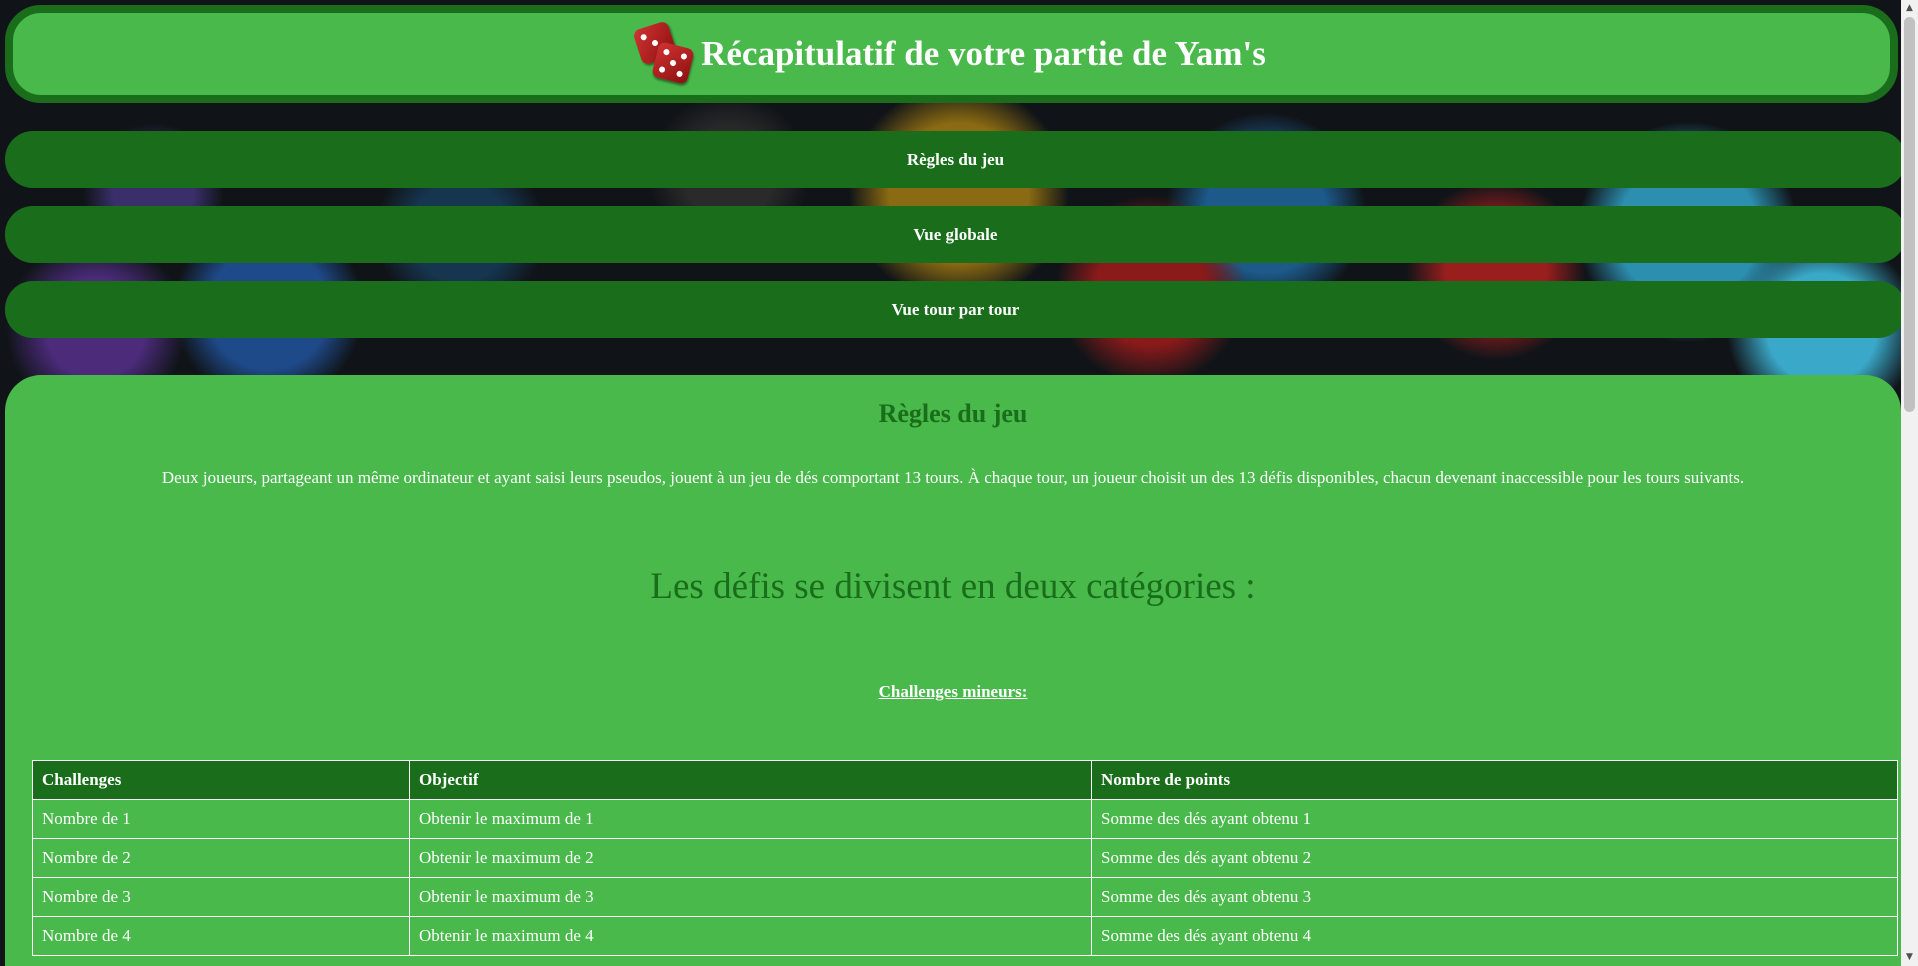 Image resolution: width=1918 pixels, height=966 pixels. Describe the element at coordinates (750, 936) in the screenshot. I see `table-cell: Obtenir le maximum de 4` at that location.